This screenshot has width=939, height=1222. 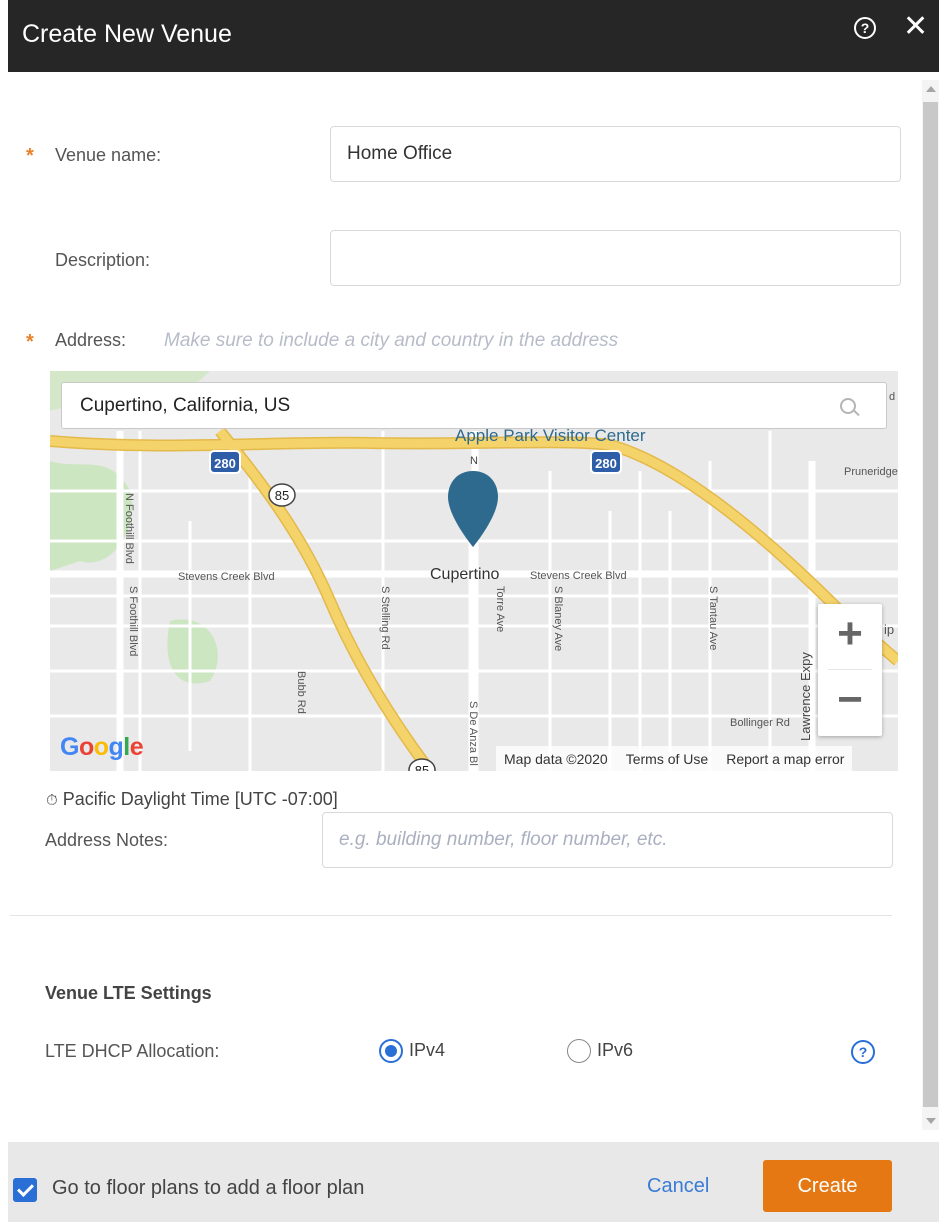 I want to click on highway-shield-280-right: 280, so click(x=606, y=462).